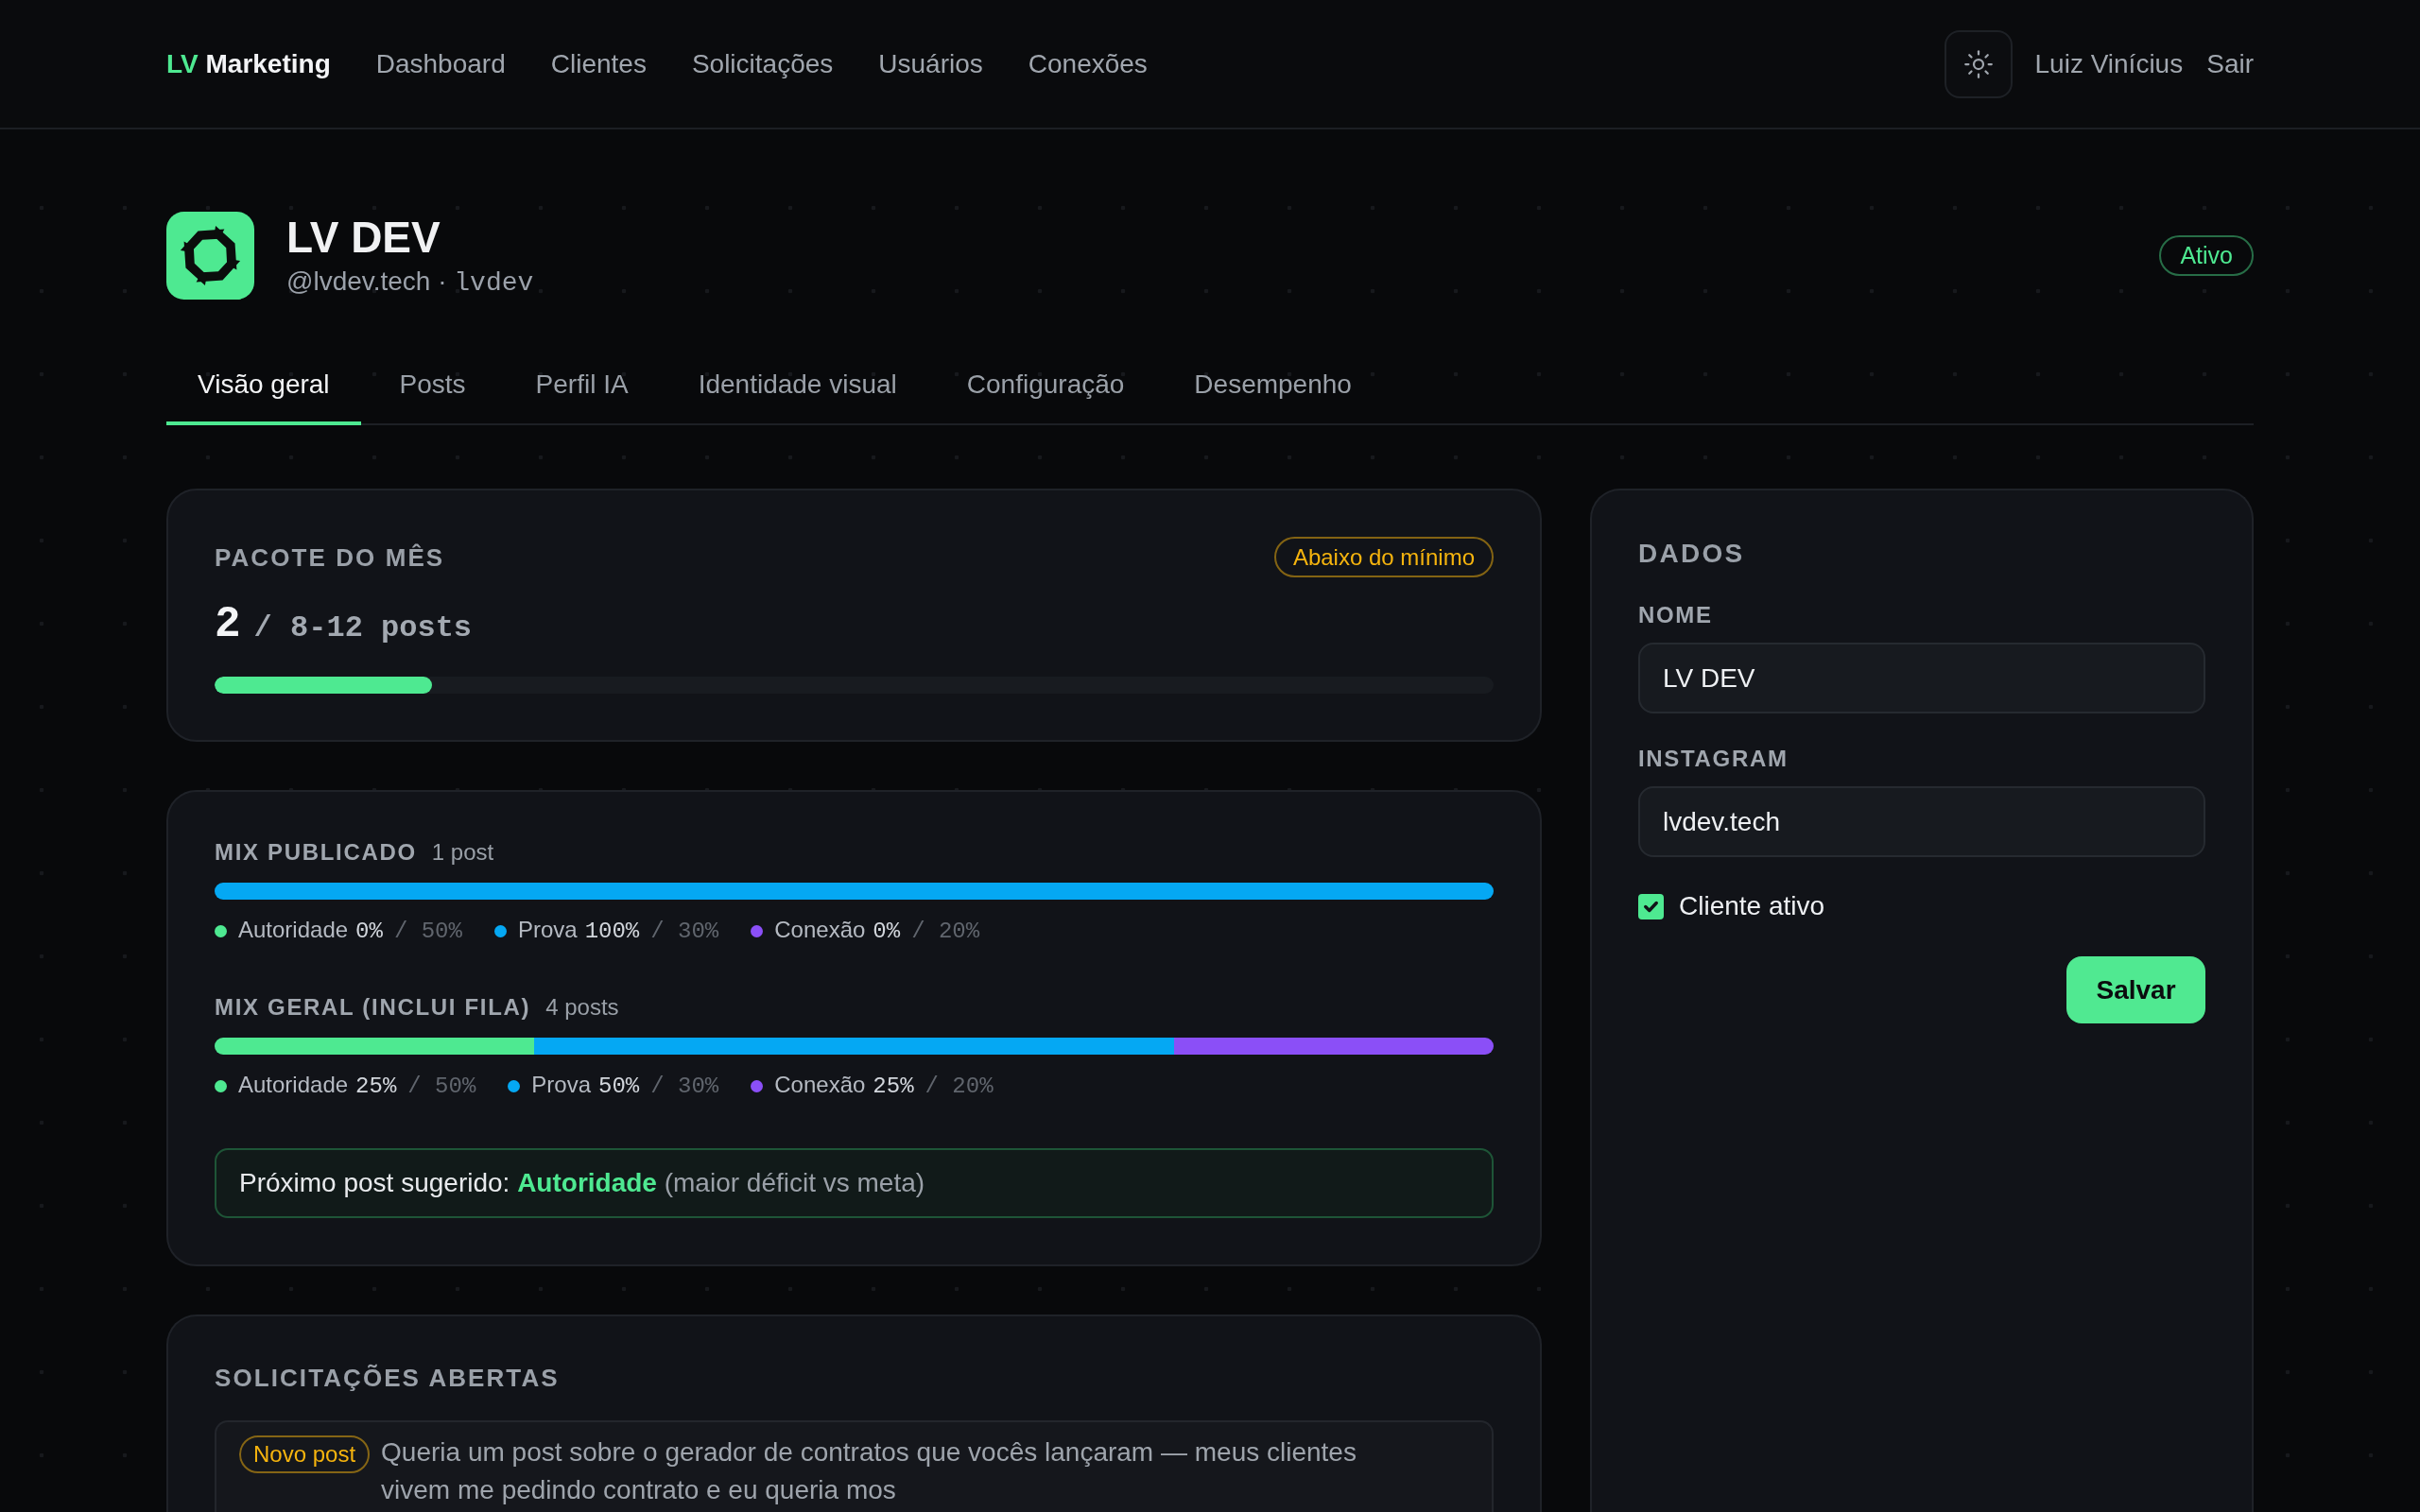 This screenshot has width=2420, height=1512. I want to click on request-tag: Novo post, so click(305, 1454).